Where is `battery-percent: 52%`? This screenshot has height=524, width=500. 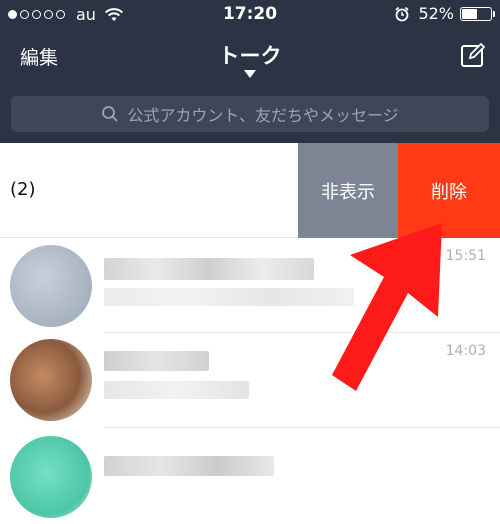 battery-percent: 52% is located at coordinates (436, 13).